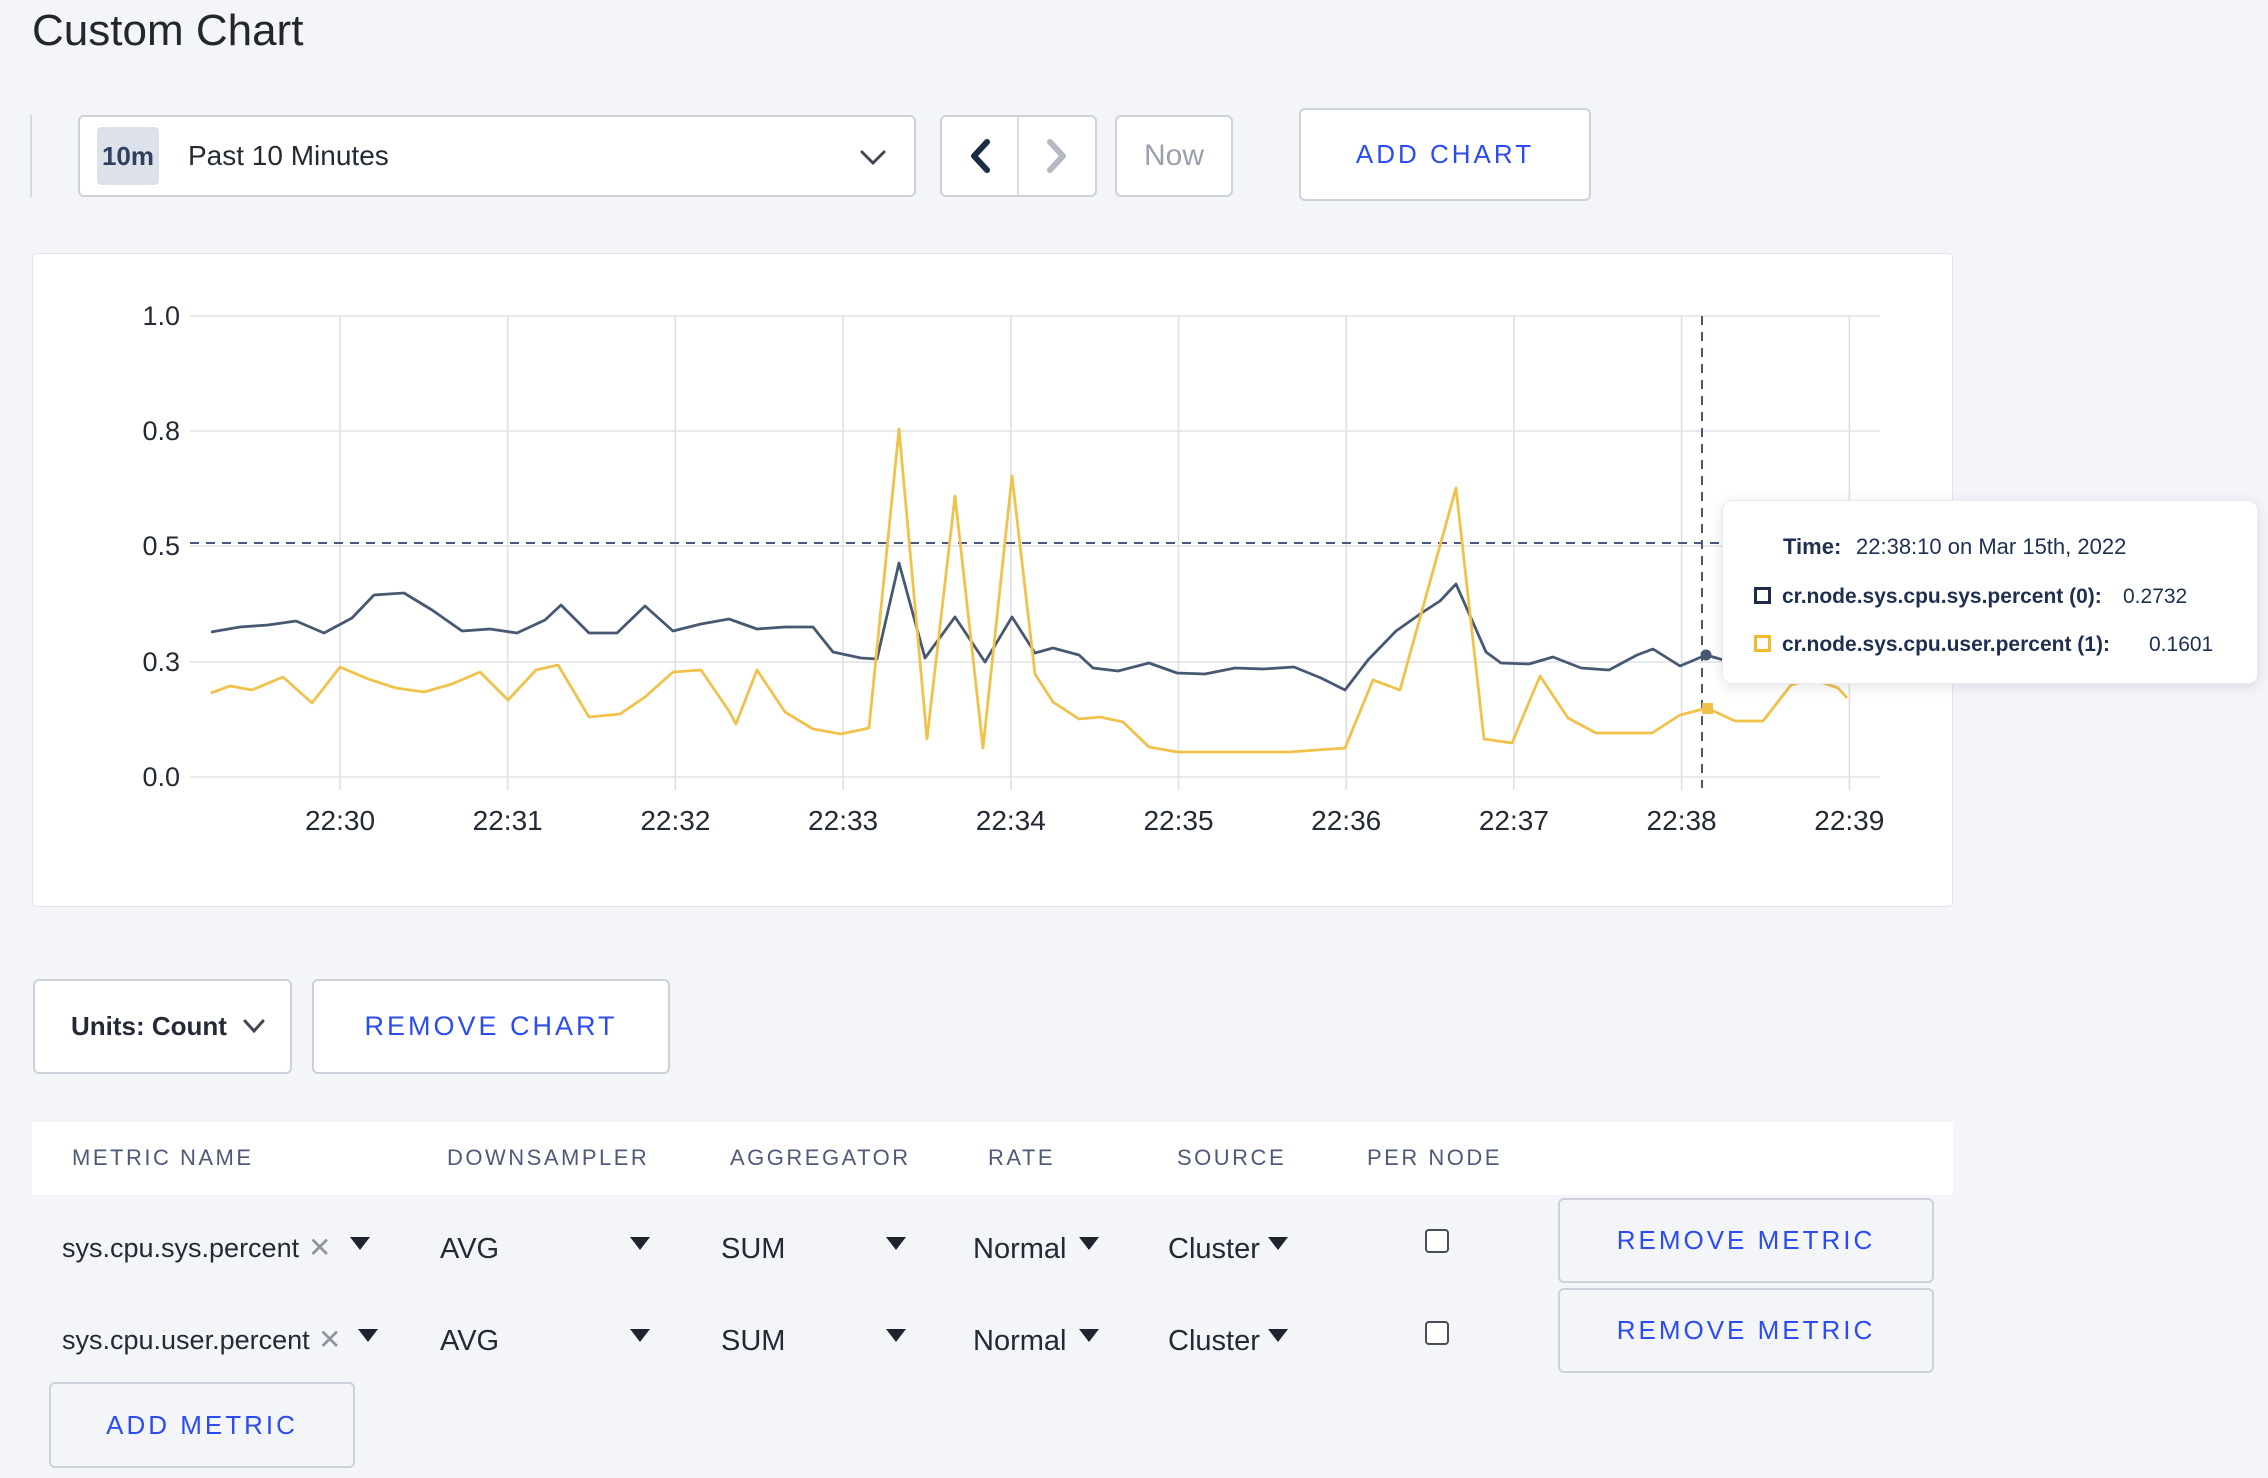 The height and width of the screenshot is (1478, 2268). I want to click on svg-text: 0.0, so click(161, 777).